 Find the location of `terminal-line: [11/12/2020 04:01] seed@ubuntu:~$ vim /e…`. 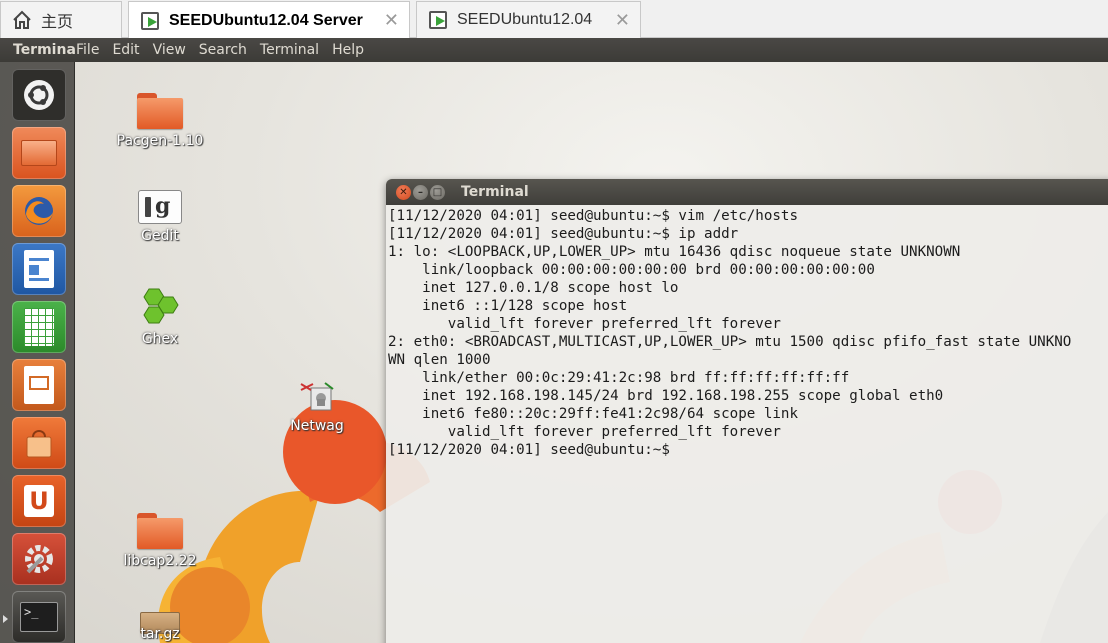

terminal-line: [11/12/2020 04:01] seed@ubuntu:~$ vim /e… is located at coordinates (593, 216).